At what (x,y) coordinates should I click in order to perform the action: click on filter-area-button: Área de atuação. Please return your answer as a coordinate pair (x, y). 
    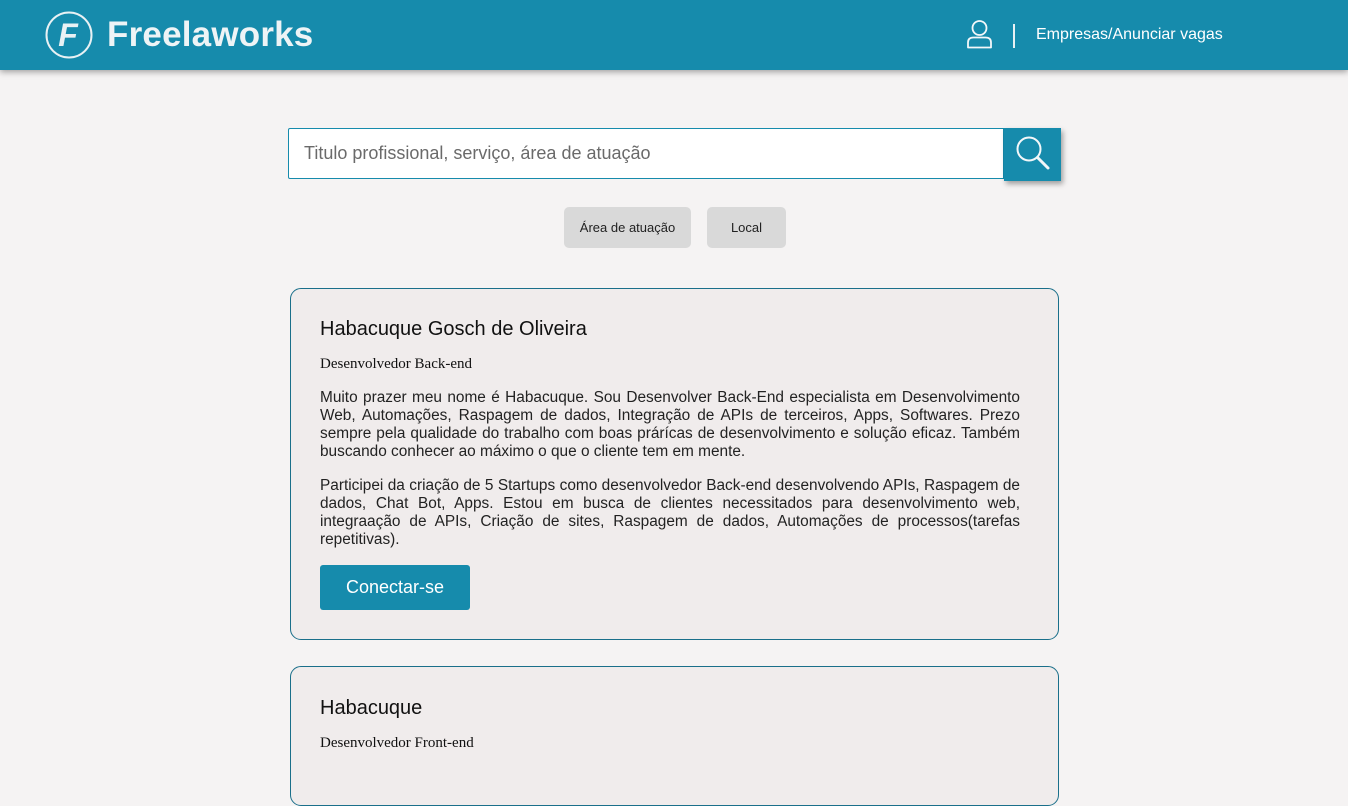
    Looking at the image, I should click on (627, 227).